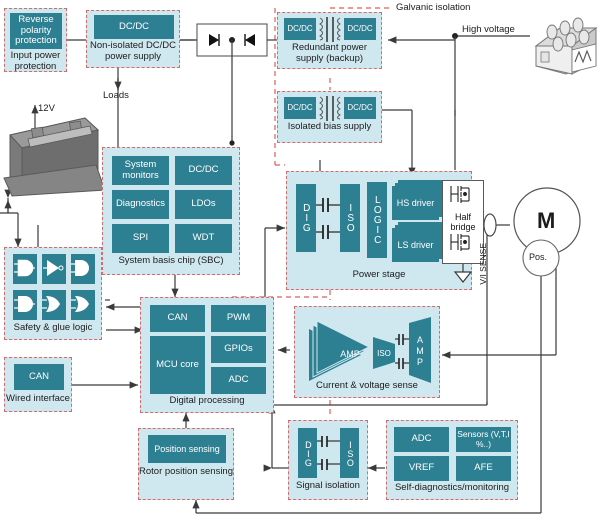 This screenshot has height=527, width=600. What do you see at coordinates (538, 257) in the screenshot?
I see `position-sensor-label: Pos.` at bounding box center [538, 257].